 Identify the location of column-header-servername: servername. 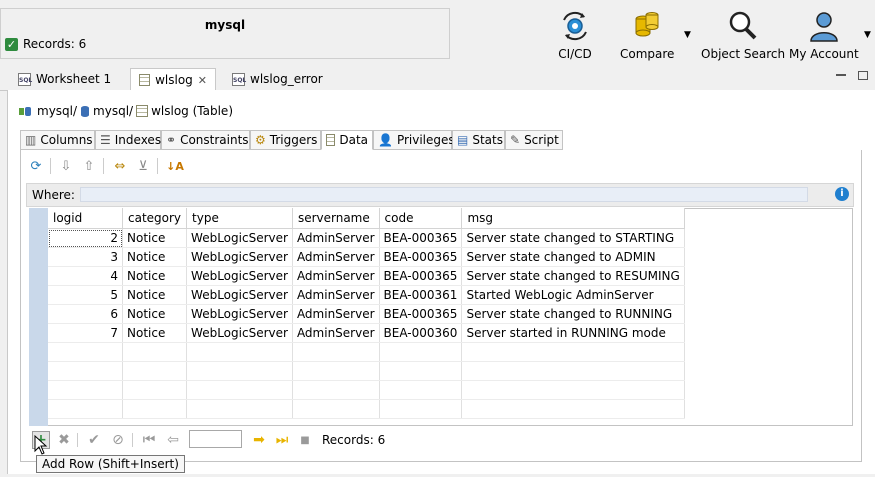
(336, 218).